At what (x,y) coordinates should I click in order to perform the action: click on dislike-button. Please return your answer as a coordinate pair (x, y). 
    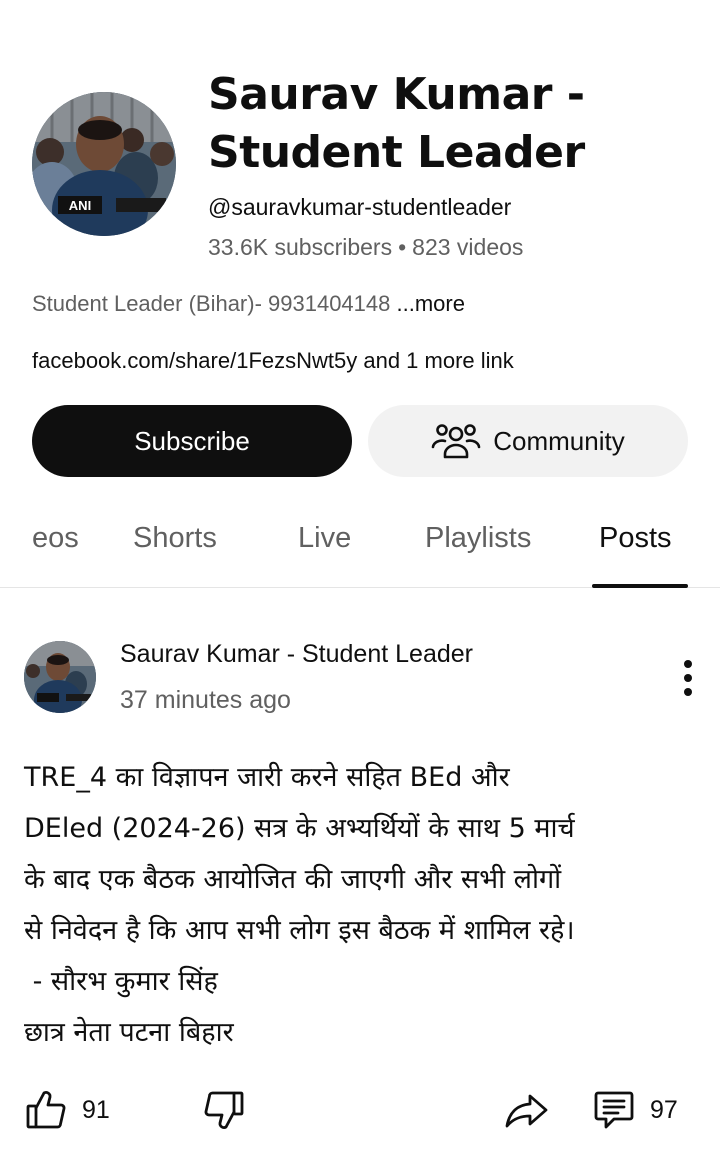
    Looking at the image, I should click on (224, 1110).